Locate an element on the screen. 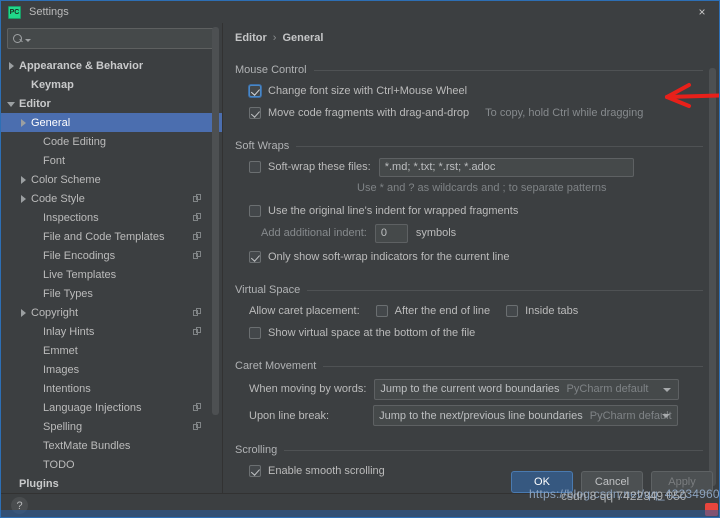 This screenshot has width=720, height=518. label-enable-smooth-scrolling: Enable smooth scrolling is located at coordinates (326, 471).